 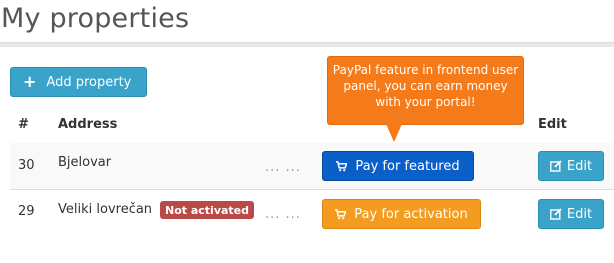 What do you see at coordinates (89, 82) in the screenshot?
I see `add-property-label: Add property` at bounding box center [89, 82].